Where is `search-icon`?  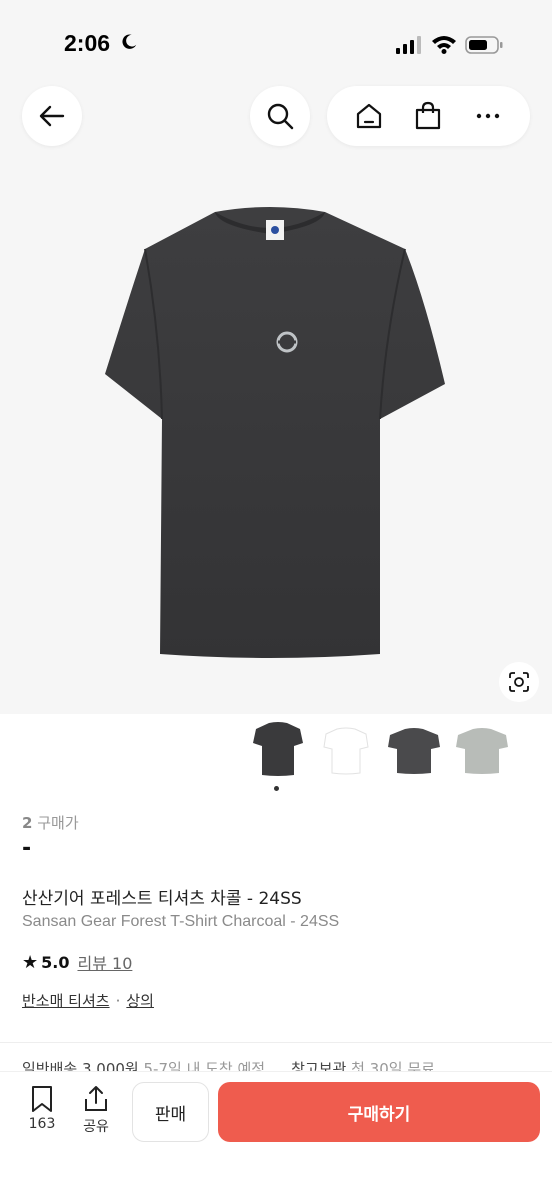
search-icon is located at coordinates (280, 116).